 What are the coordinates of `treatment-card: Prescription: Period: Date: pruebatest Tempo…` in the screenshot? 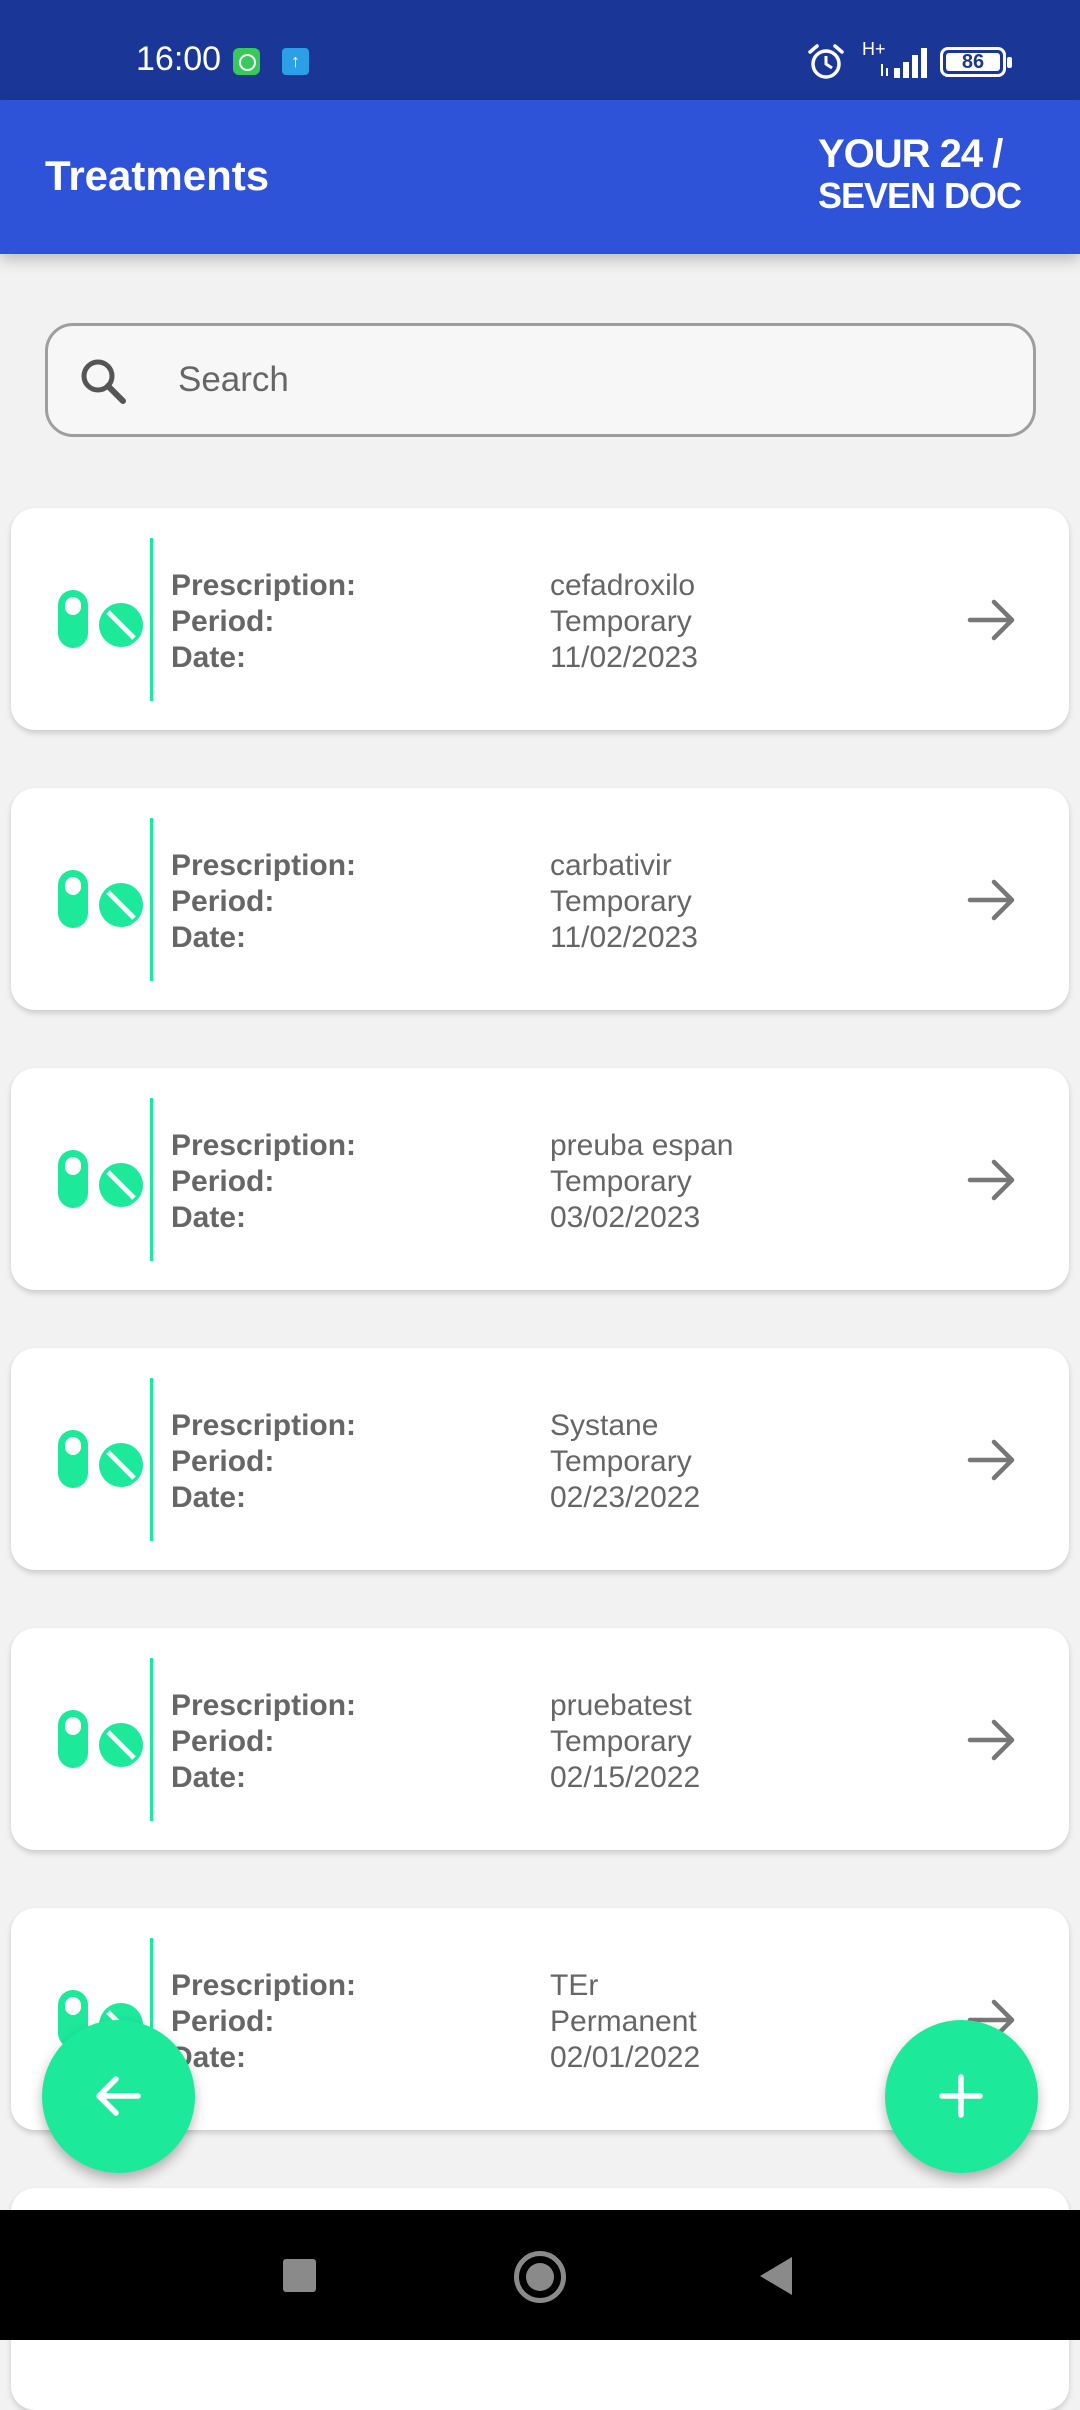 It's located at (540, 1739).